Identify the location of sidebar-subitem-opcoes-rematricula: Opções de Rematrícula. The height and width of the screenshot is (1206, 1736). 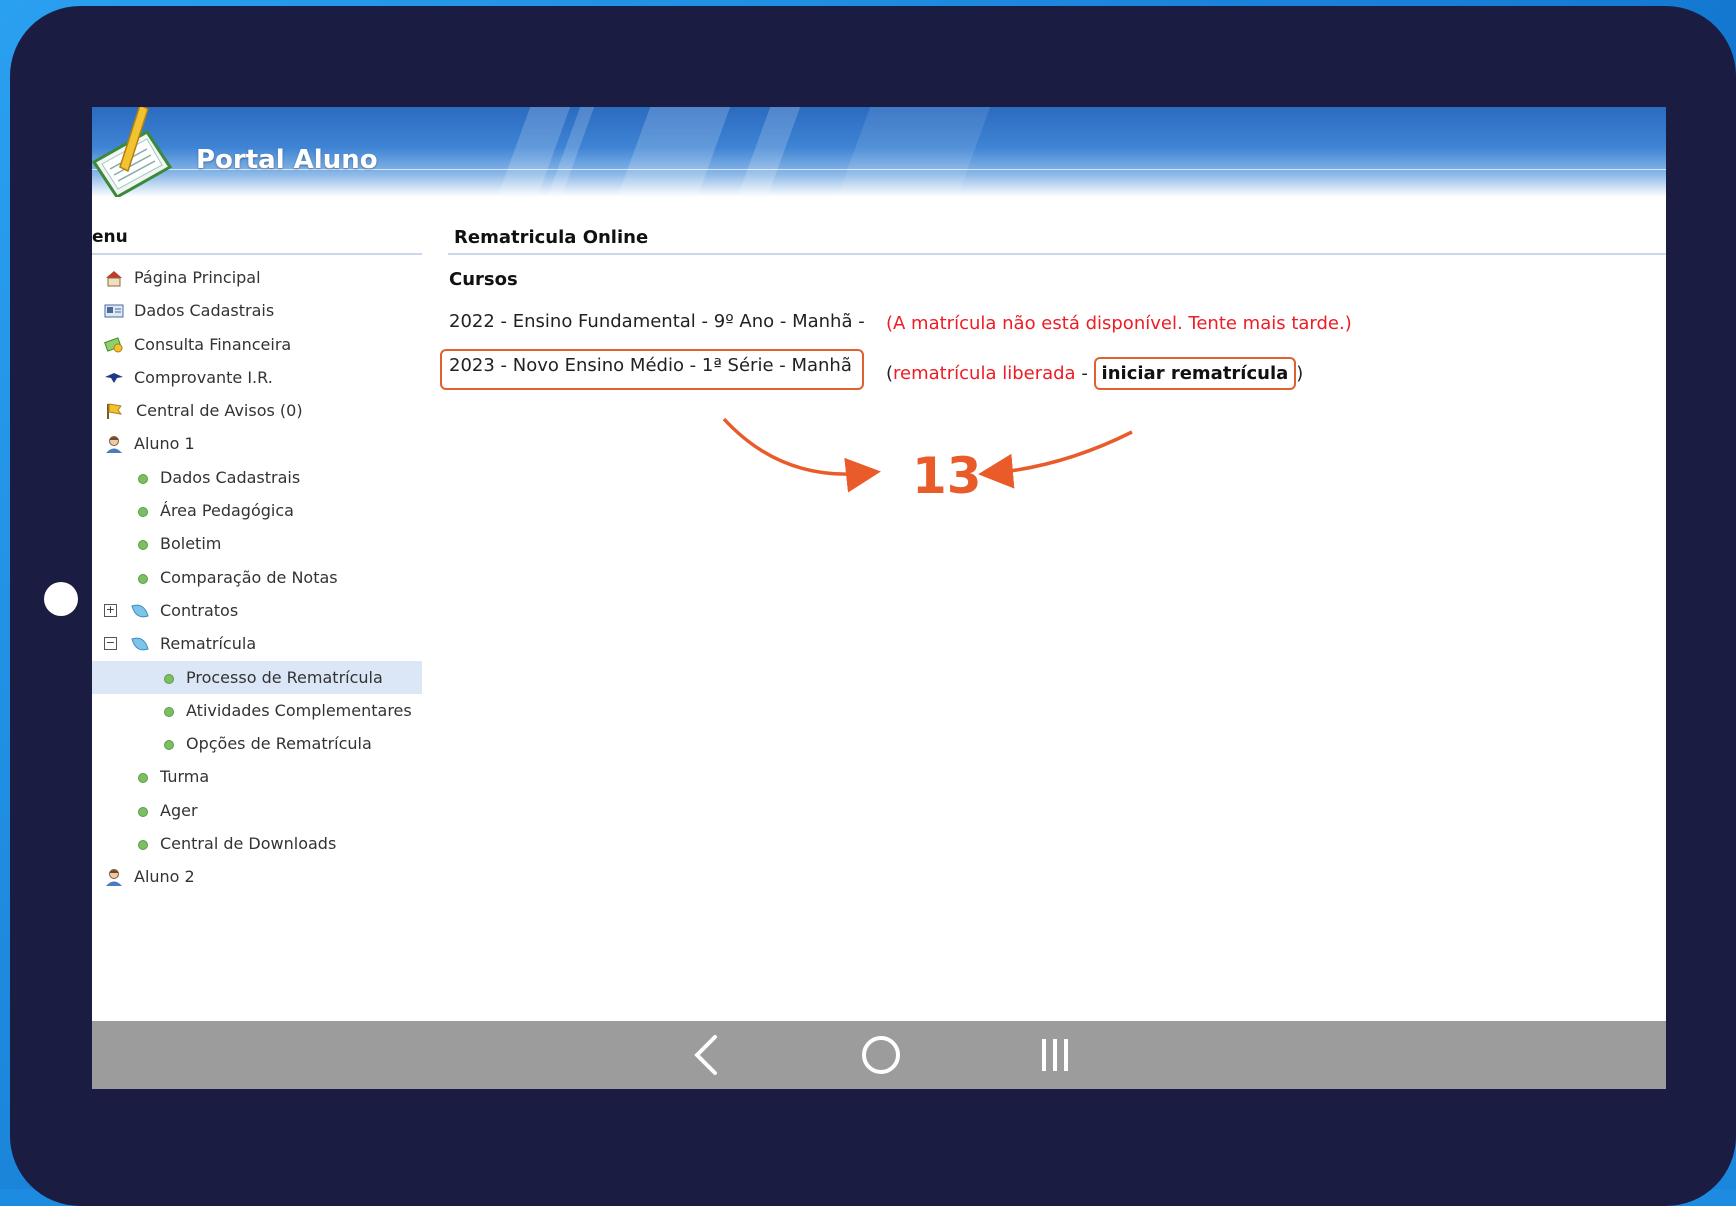
(257, 743).